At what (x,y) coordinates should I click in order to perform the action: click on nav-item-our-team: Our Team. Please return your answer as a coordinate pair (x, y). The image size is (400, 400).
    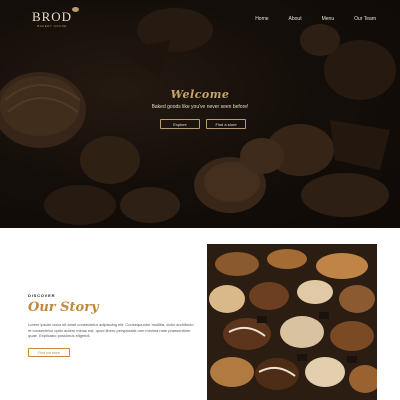
    Looking at the image, I should click on (365, 19).